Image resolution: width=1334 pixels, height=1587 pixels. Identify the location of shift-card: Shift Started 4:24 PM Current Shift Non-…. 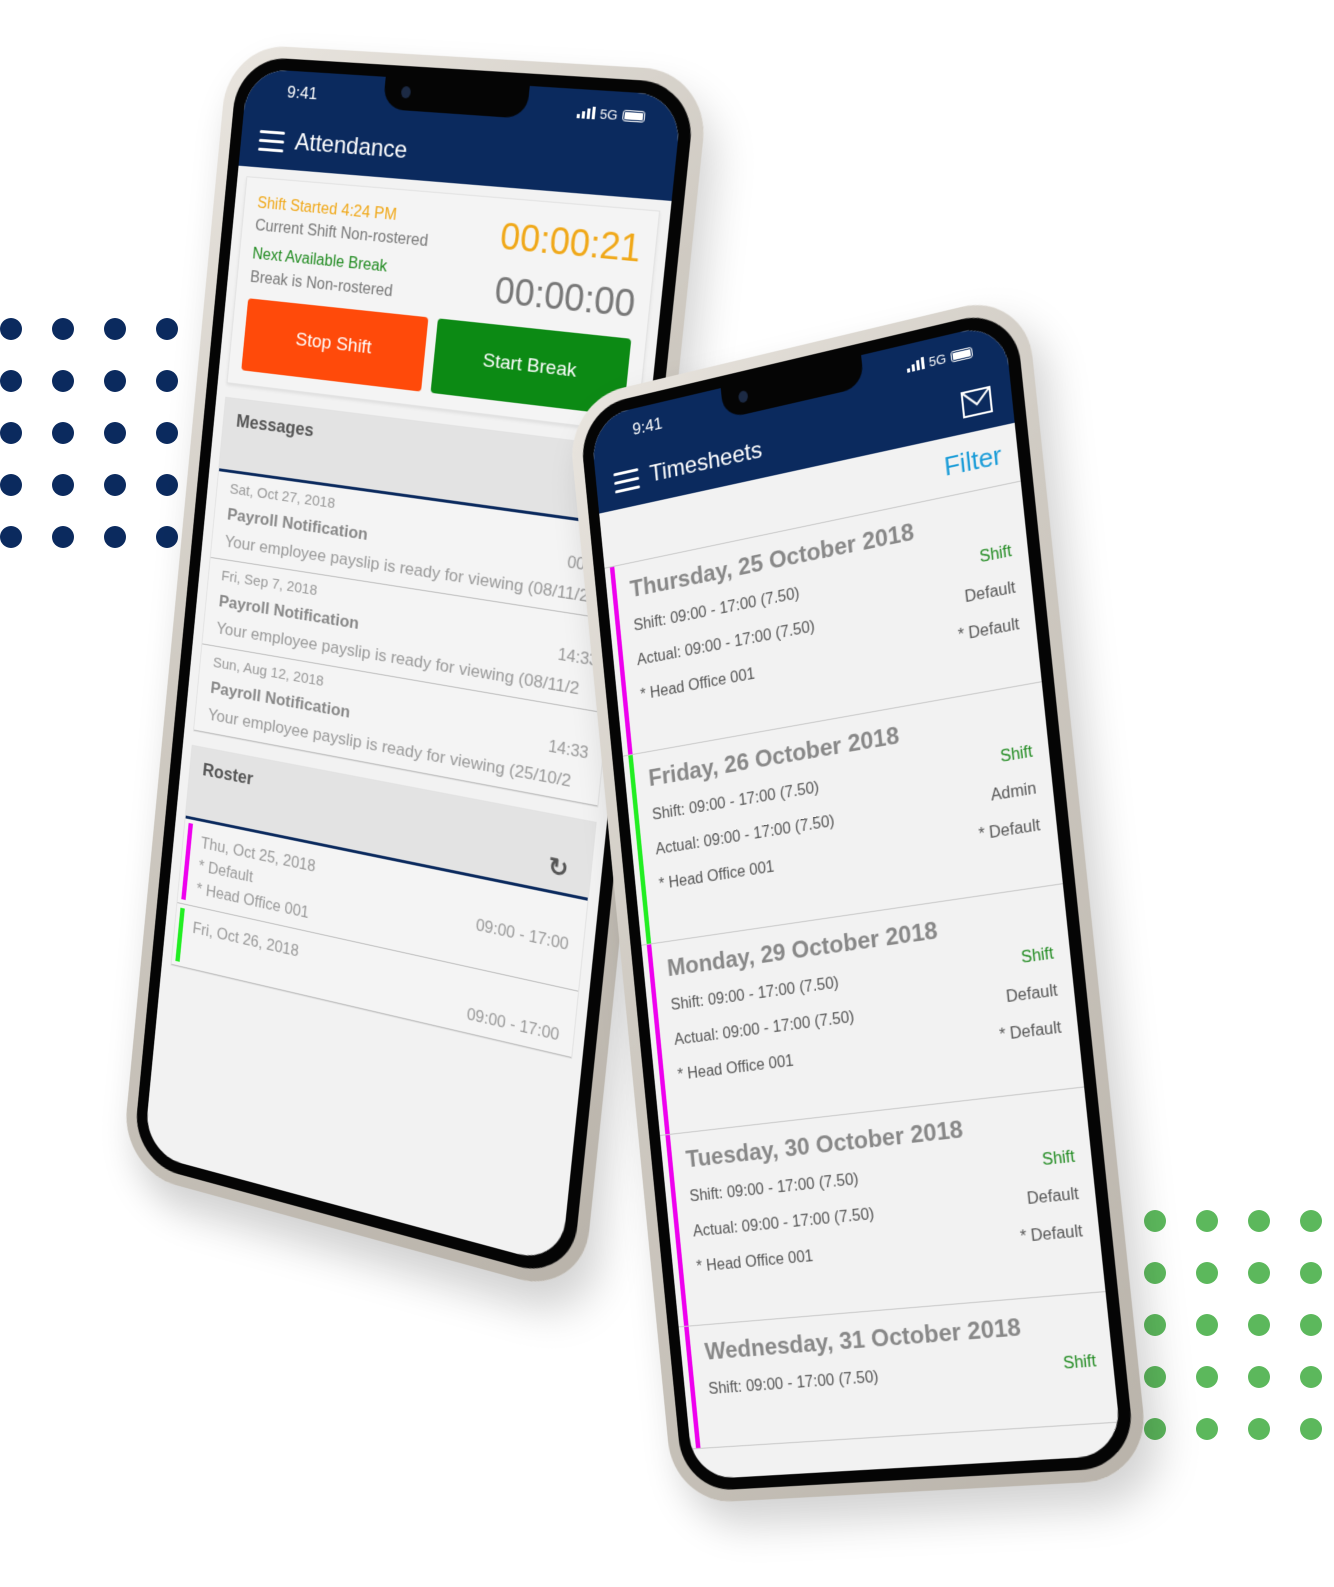
(443, 305).